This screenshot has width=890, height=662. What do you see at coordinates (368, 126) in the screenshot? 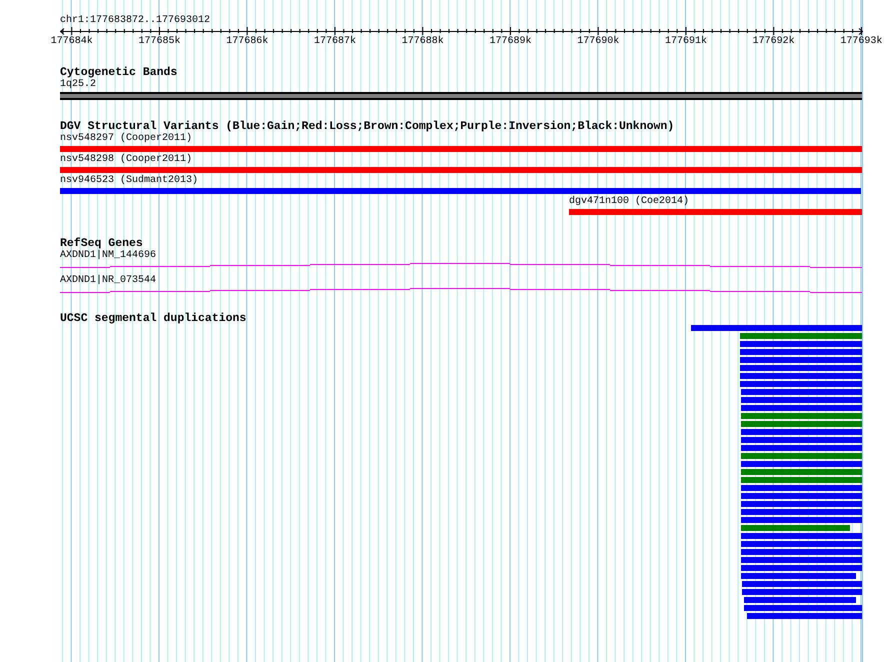
I see `track-title: DGV Structural Variants (Blue:Gain;Red:Loss;Brown:Complex;Purple:Inversion;Black:Unknown)` at bounding box center [368, 126].